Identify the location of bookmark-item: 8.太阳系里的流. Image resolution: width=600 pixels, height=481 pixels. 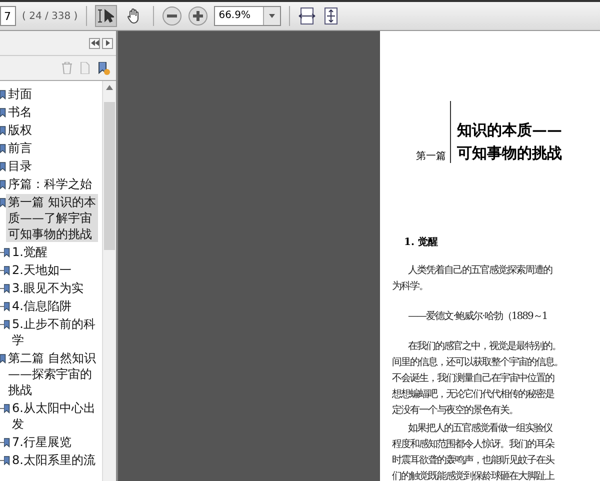
(54, 460).